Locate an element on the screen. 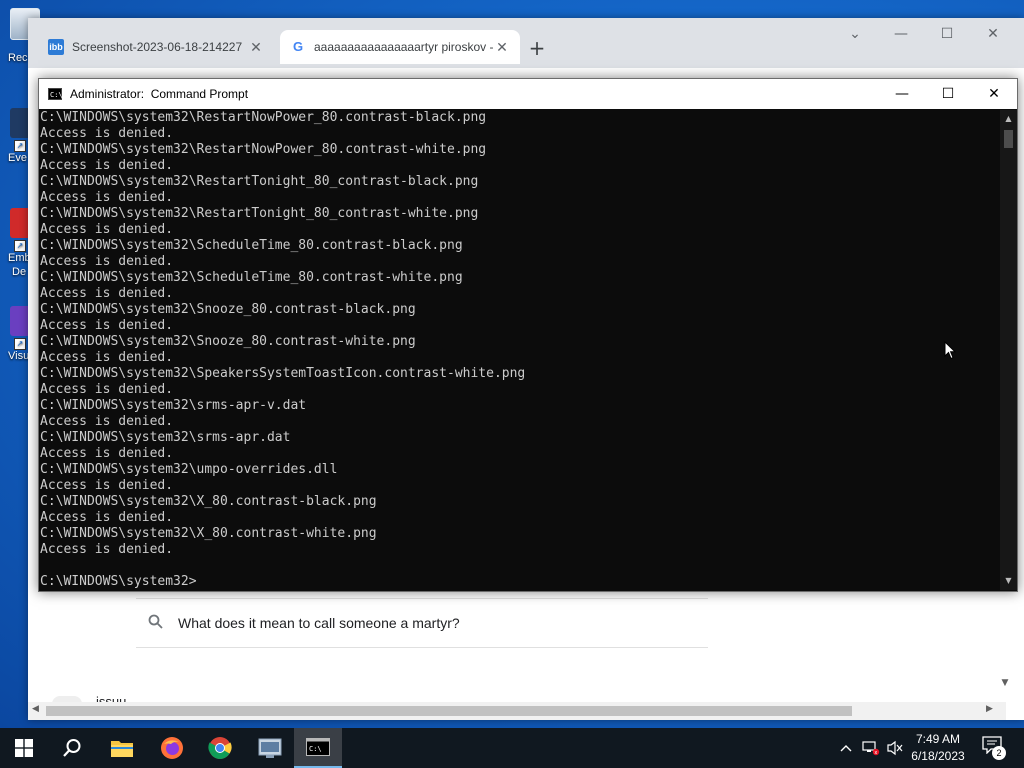 The image size is (1024, 768). mouse-cursor-icon is located at coordinates (950, 352).